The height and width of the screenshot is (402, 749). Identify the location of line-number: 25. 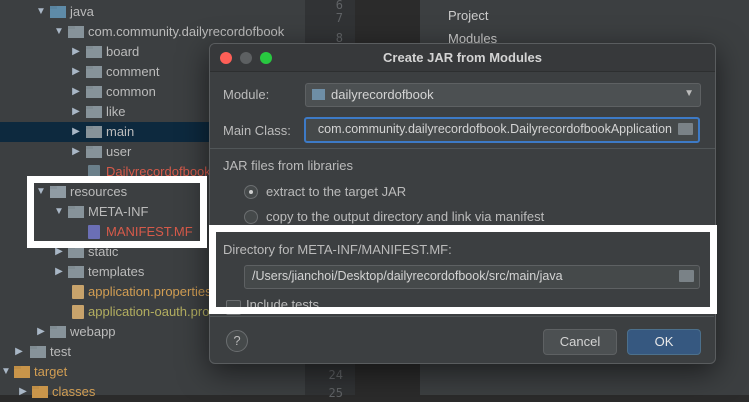
(335, 393).